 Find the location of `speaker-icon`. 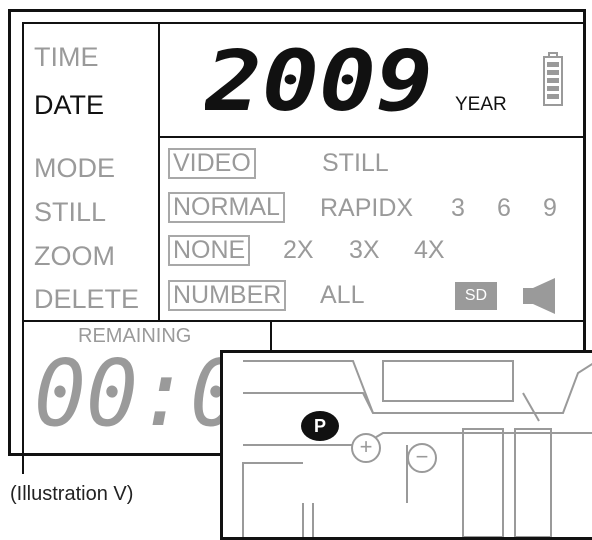

speaker-icon is located at coordinates (539, 296).